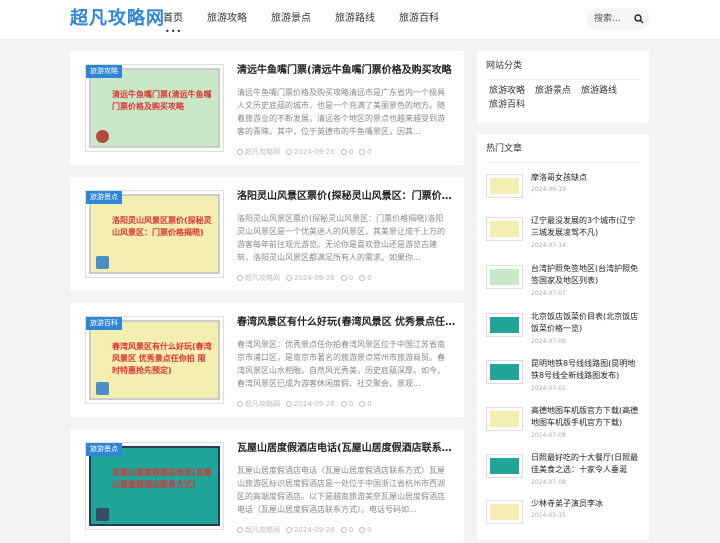  Describe the element at coordinates (104, 71) in the screenshot. I see `category-tag: 旅游攻略` at that location.